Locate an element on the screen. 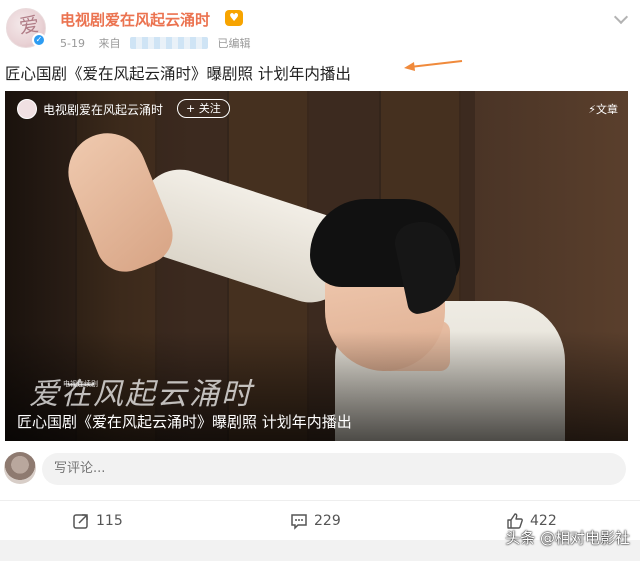 This screenshot has height=561, width=640. blurred-source is located at coordinates (168, 43).